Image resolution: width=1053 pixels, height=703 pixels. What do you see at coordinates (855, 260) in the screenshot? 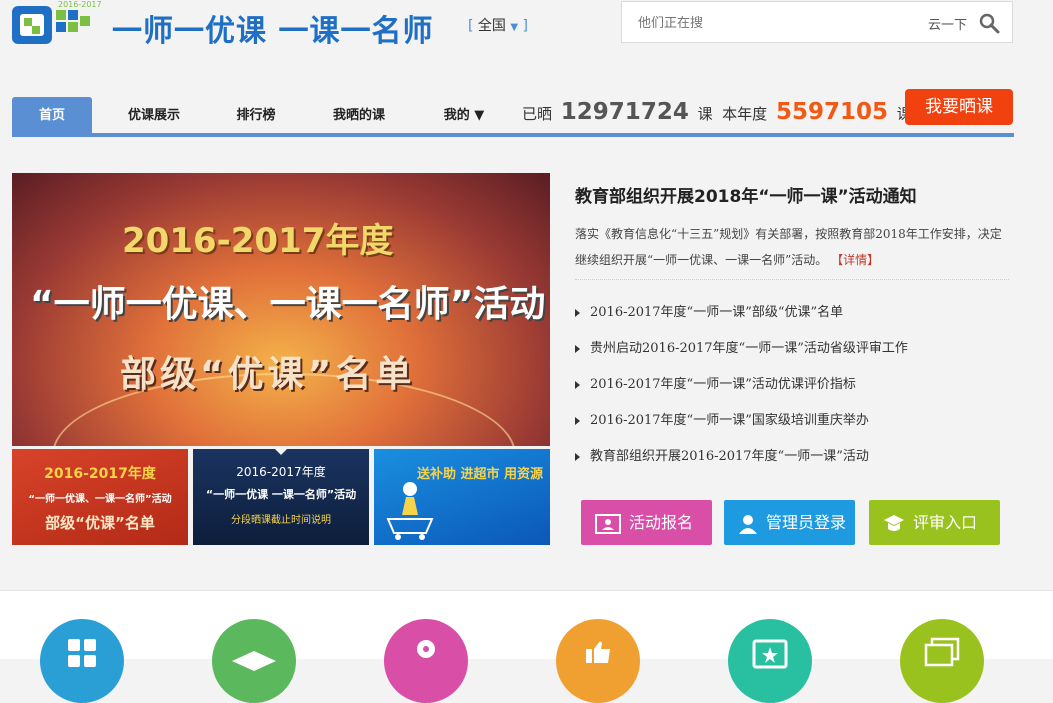
I see `news-more-link: 【详情】` at bounding box center [855, 260].